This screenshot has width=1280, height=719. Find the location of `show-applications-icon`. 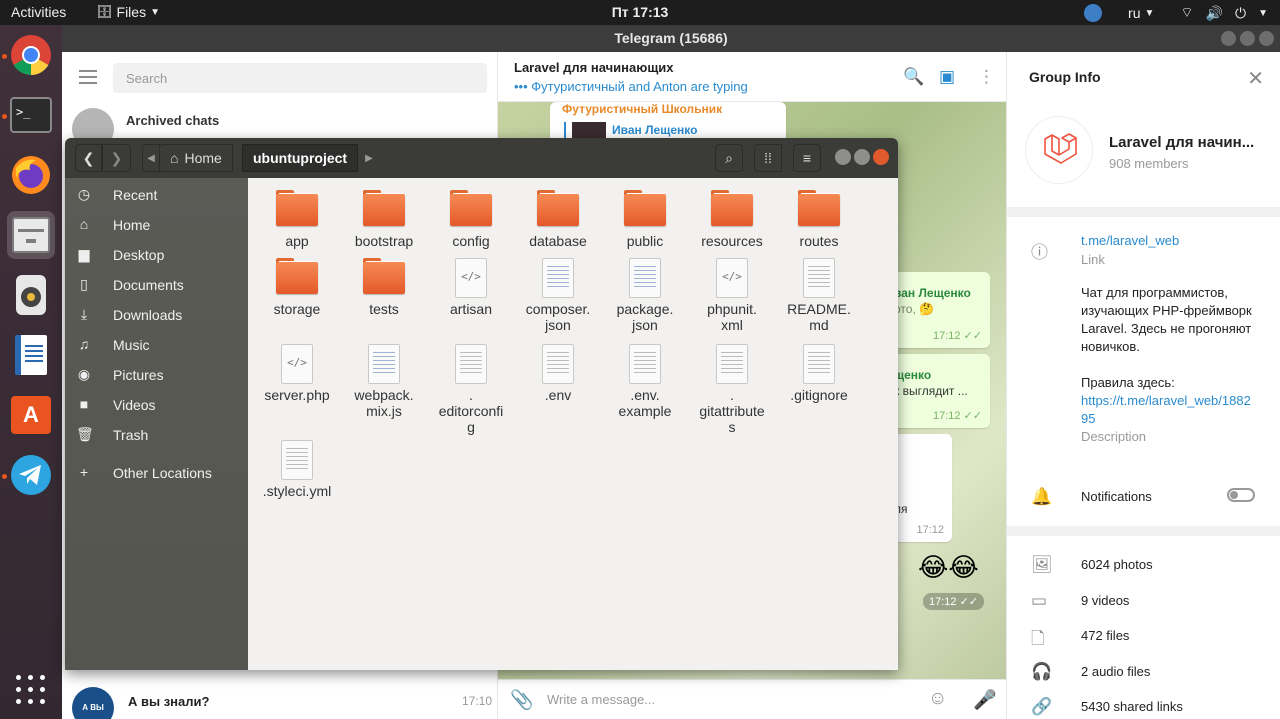

show-applications-icon is located at coordinates (31, 690).